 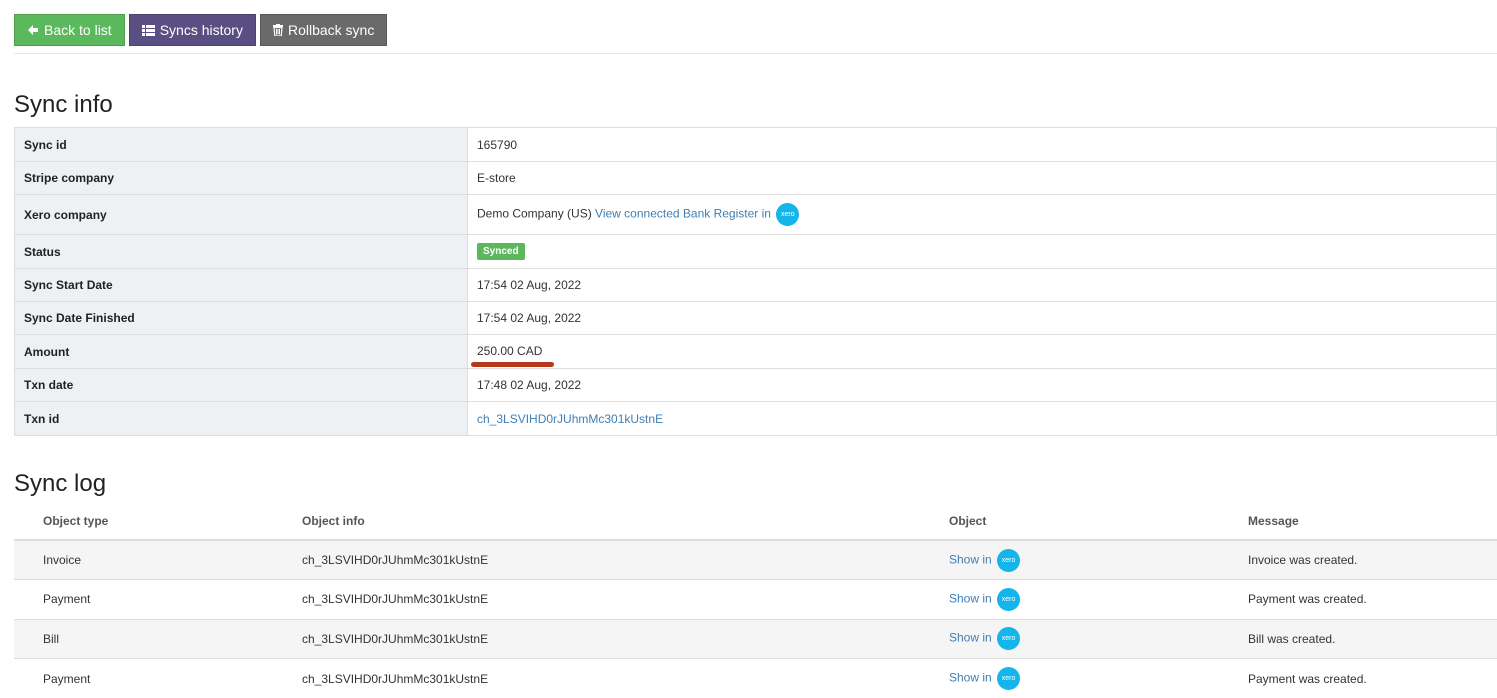 I want to click on info-row-txn-id: Txn id ch_3LSVIHD0rJUhmMc301kUstnE, so click(x=756, y=419).